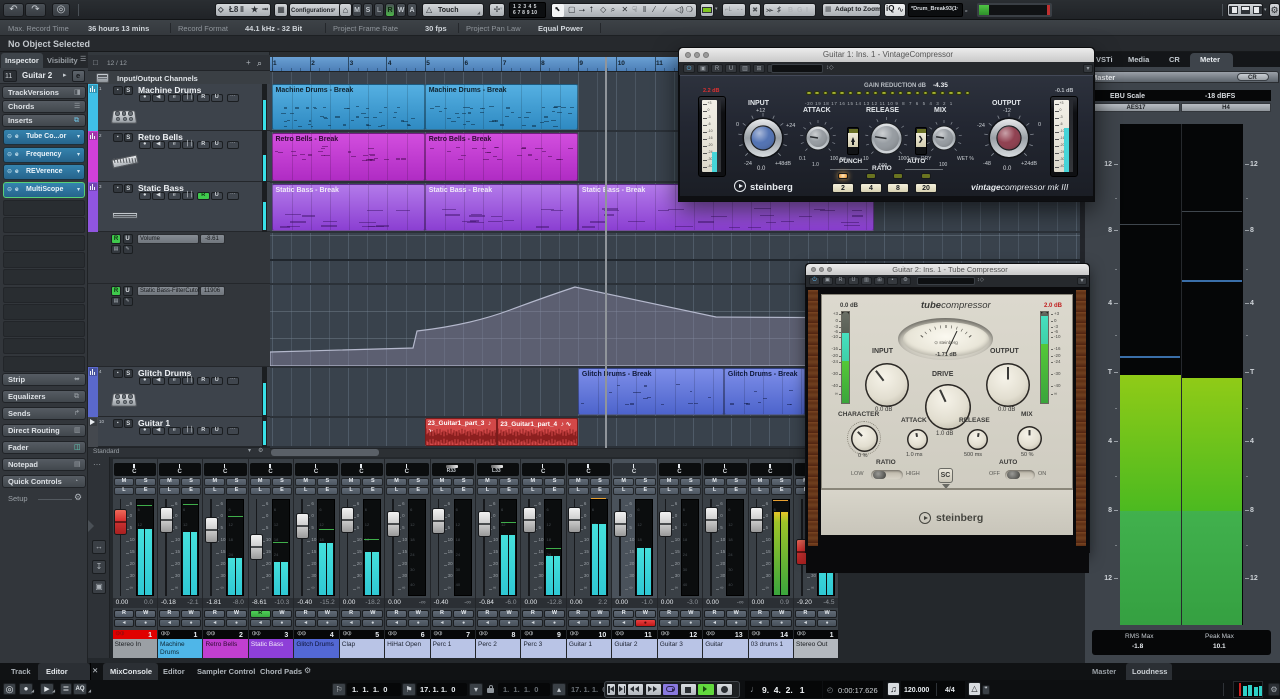 This screenshot has width=1280, height=699. I want to click on svg-text: ⊙ steinberg, so click(946, 342).